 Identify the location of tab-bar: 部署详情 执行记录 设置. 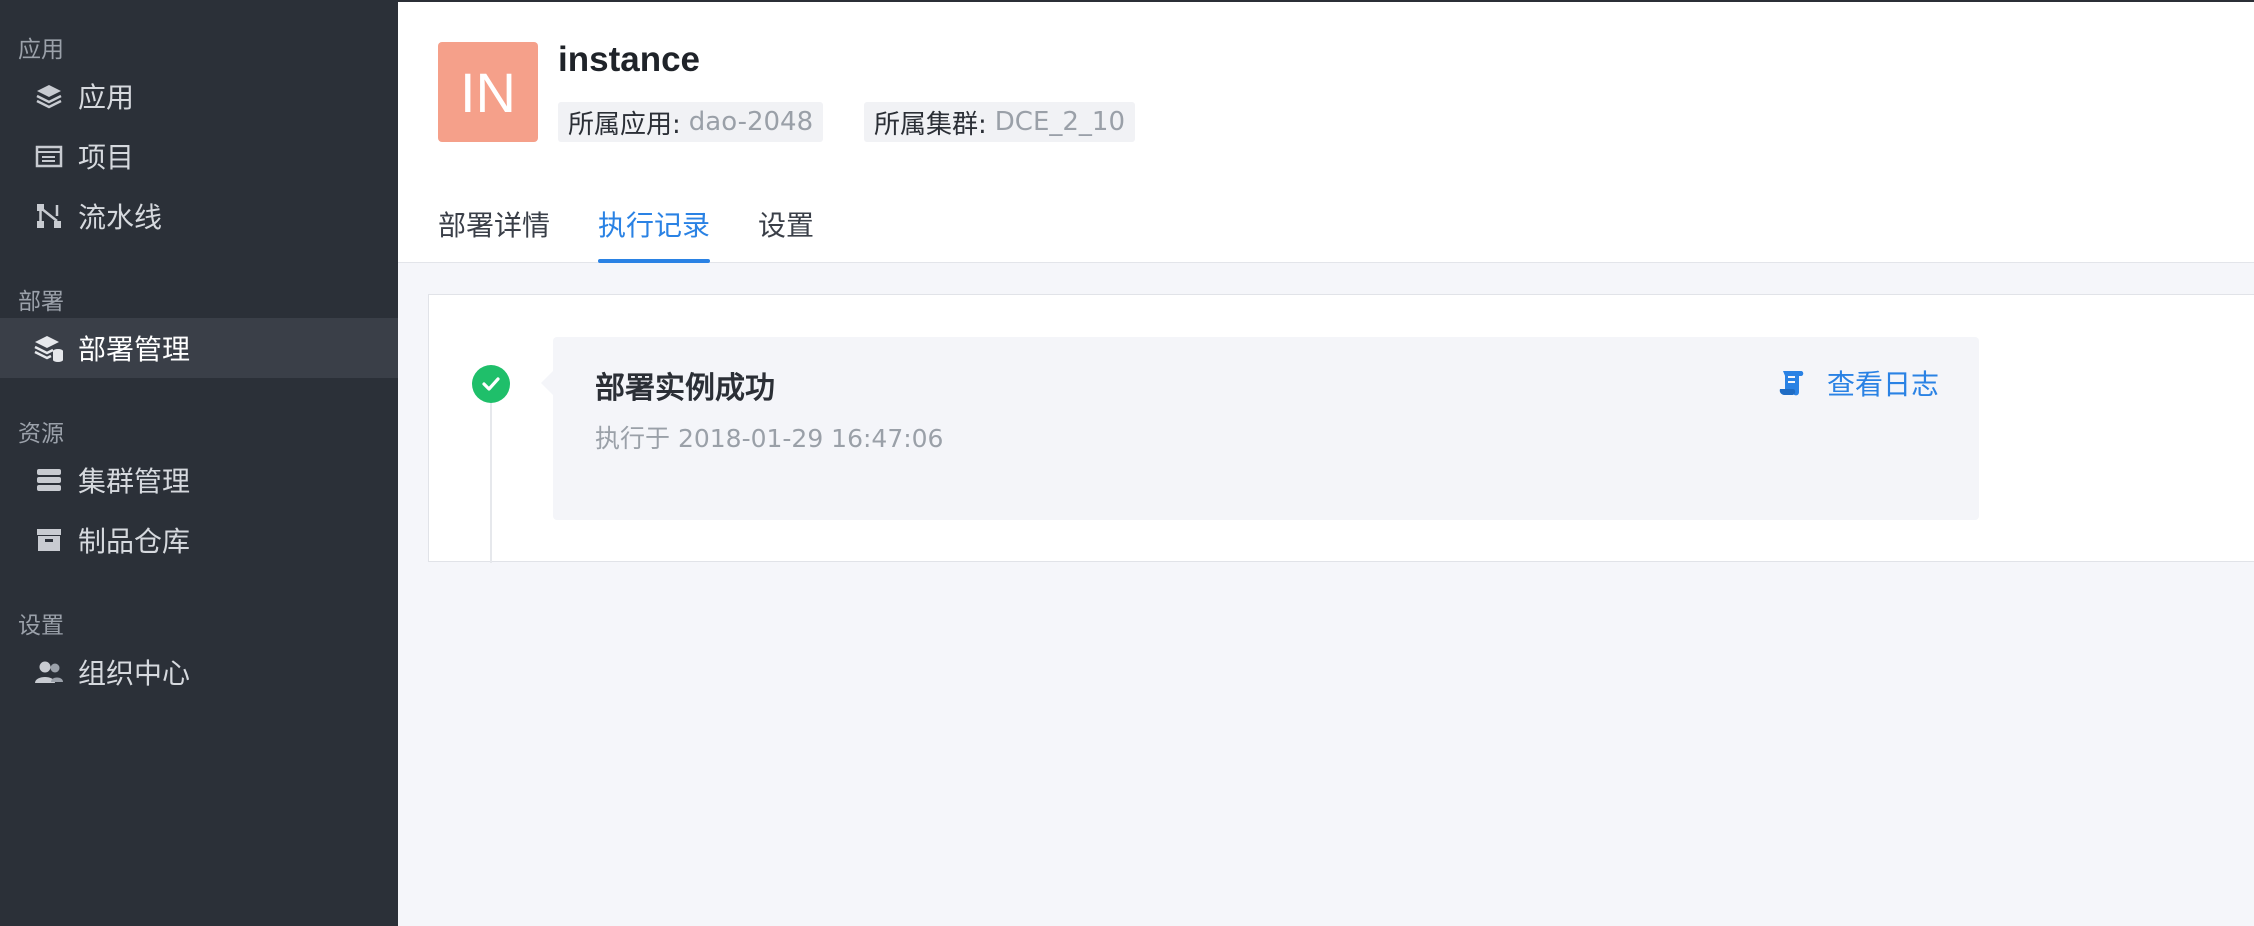
(650, 233).